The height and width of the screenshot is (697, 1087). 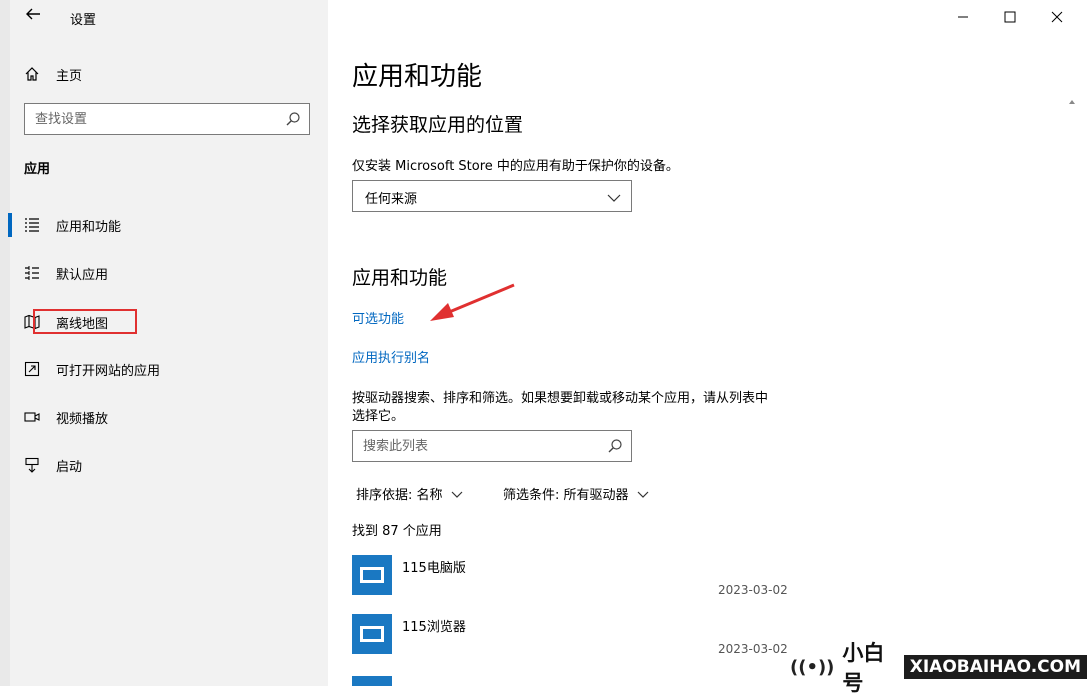 I want to click on default-apps-icon, so click(x=32, y=273).